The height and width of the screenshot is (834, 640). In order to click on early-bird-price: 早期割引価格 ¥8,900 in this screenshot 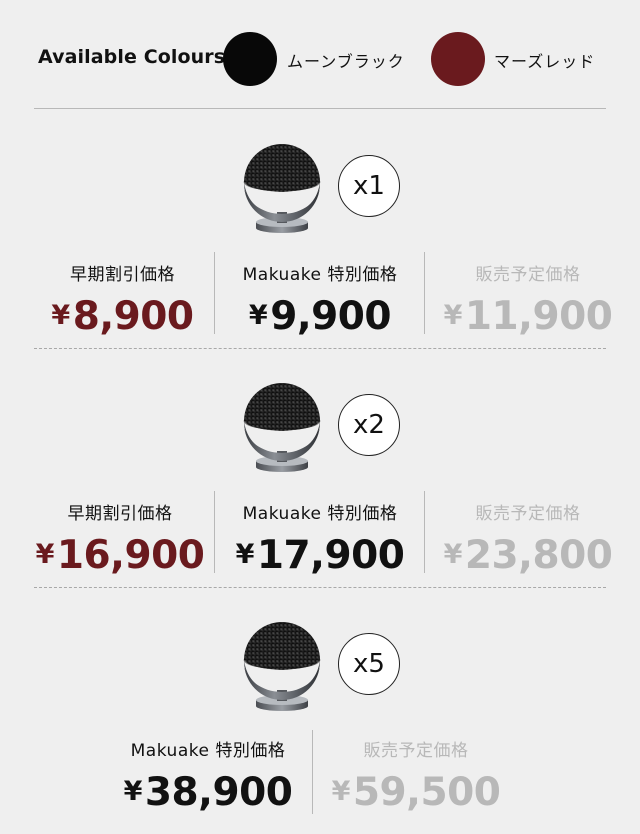, I will do `click(122, 299)`.